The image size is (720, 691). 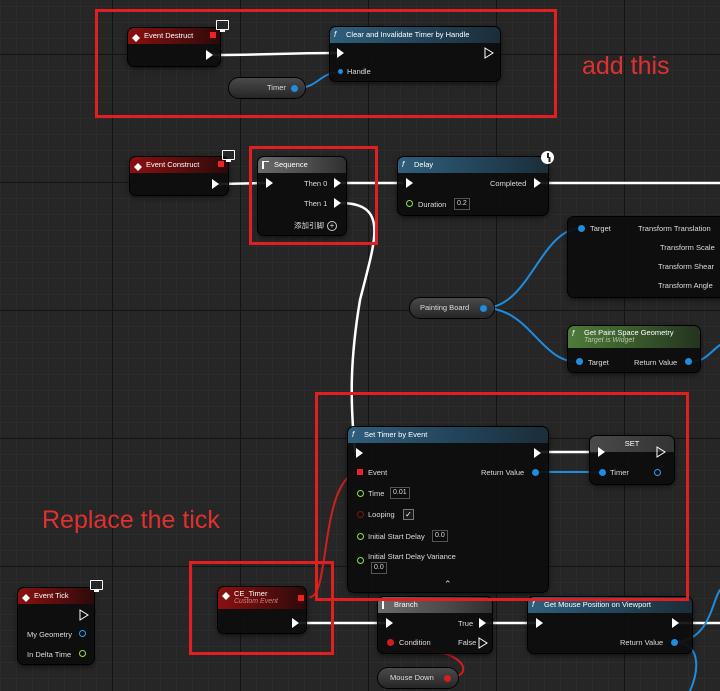 What do you see at coordinates (467, 642) in the screenshot?
I see `false-label: False` at bounding box center [467, 642].